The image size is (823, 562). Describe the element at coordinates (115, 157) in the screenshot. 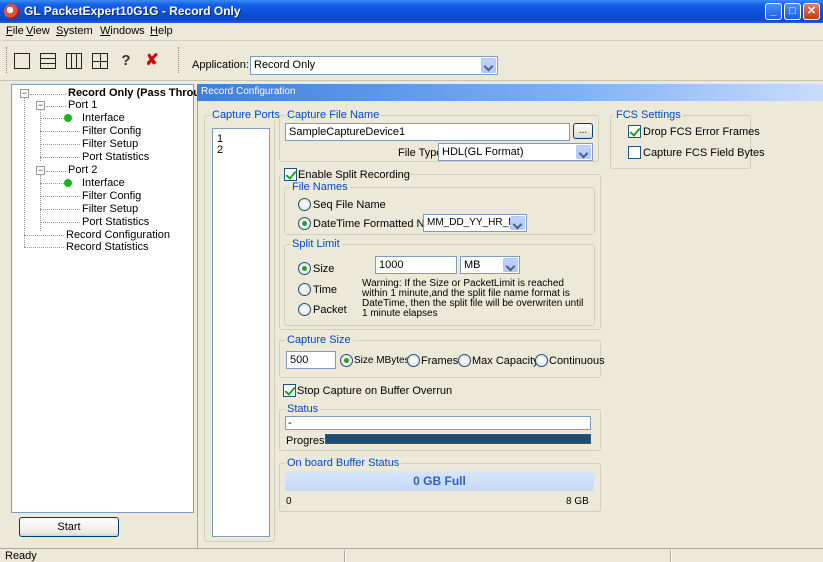

I see `tree-port1-statistics: Port Statistics` at that location.